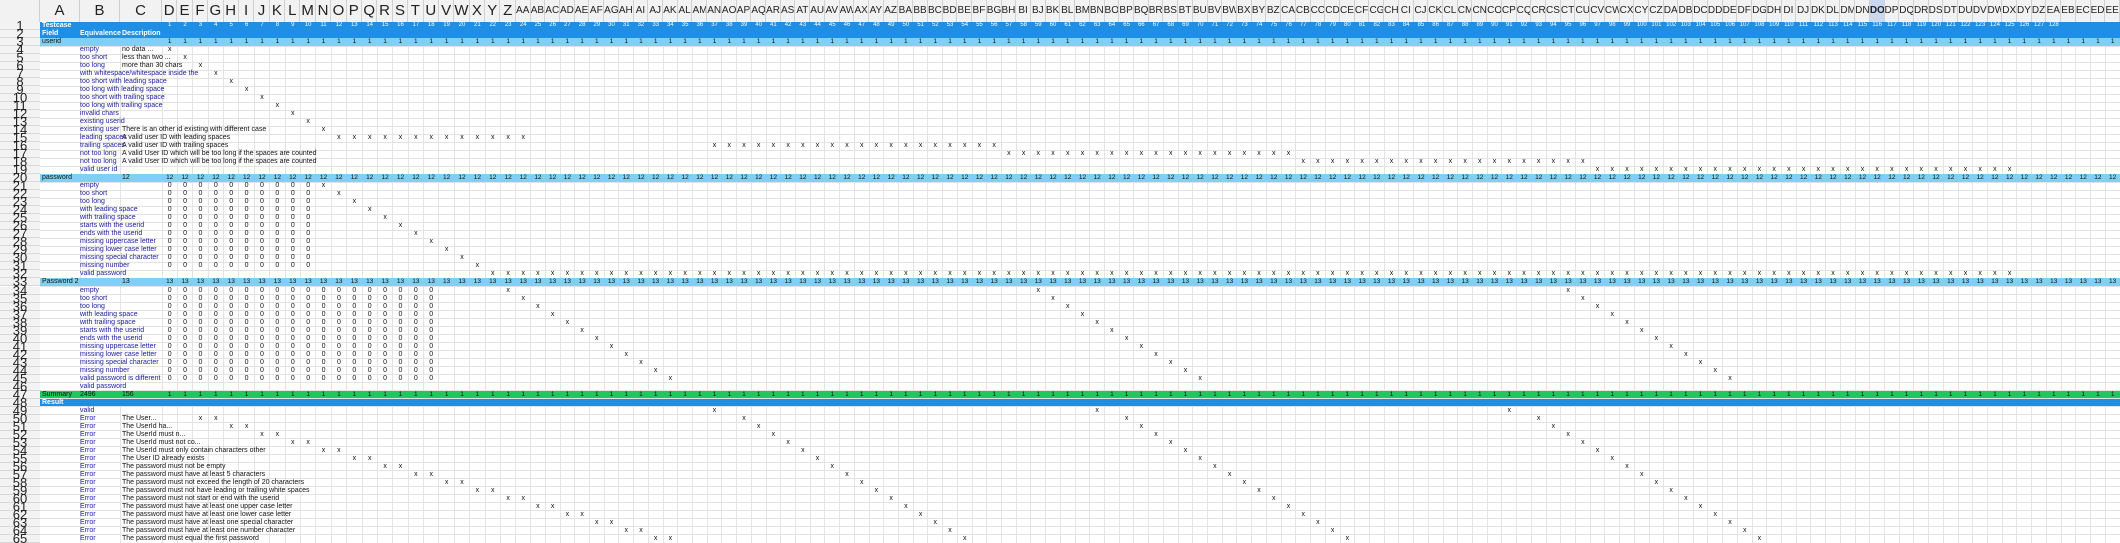 The image size is (2120, 543). What do you see at coordinates (2024, 11) in the screenshot?
I see `column-header-dy: DY` at bounding box center [2024, 11].